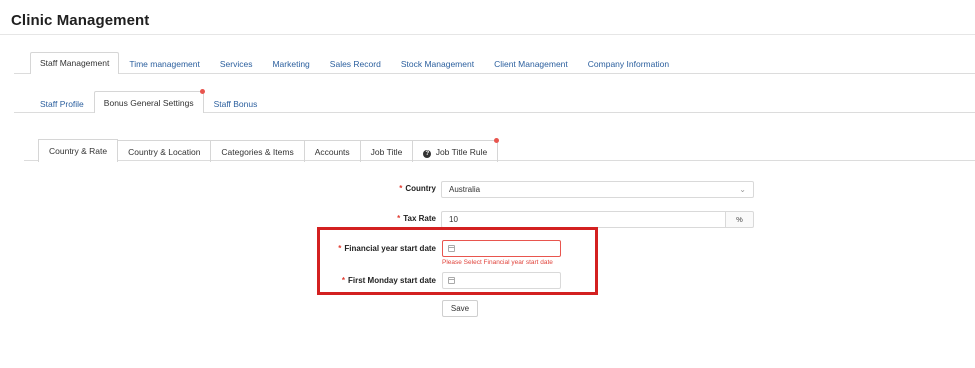 The width and height of the screenshot is (975, 368). What do you see at coordinates (78, 150) in the screenshot?
I see `tab-country-rate: Country & Rate` at bounding box center [78, 150].